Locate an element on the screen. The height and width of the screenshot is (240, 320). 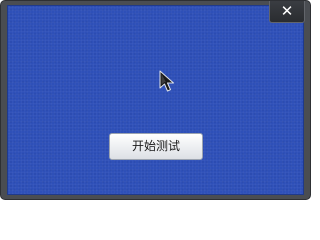
start-test-button-label: 开始测试 is located at coordinates (155, 146).